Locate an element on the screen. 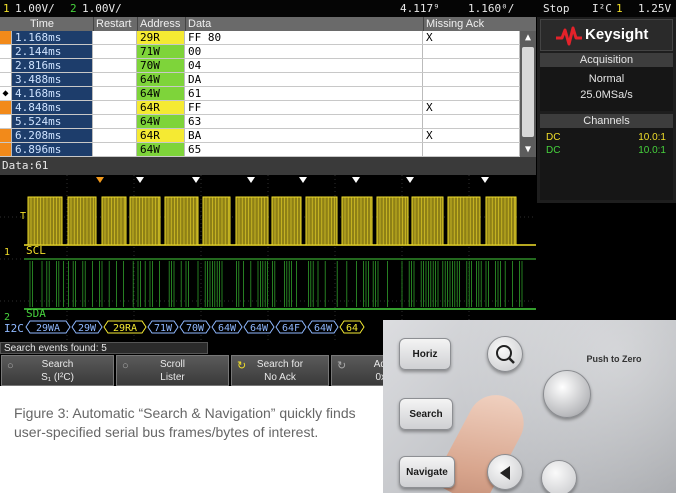 This screenshot has height=493, width=676. decode-packet-label: 64 is located at coordinates (352, 328).